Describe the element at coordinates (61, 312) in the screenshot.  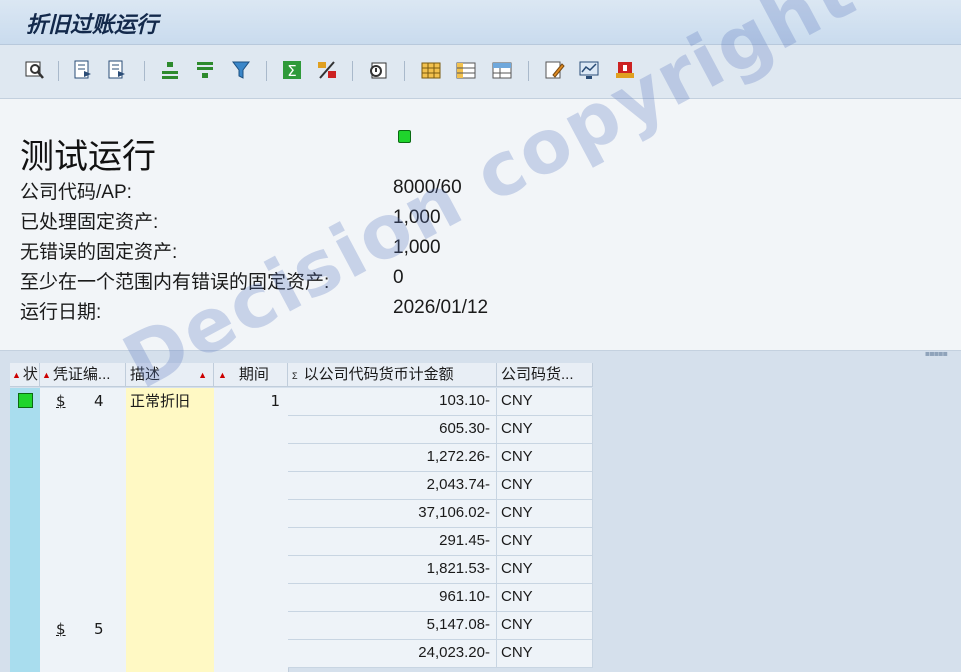
I see `run-date-label: 运行日期:` at that location.